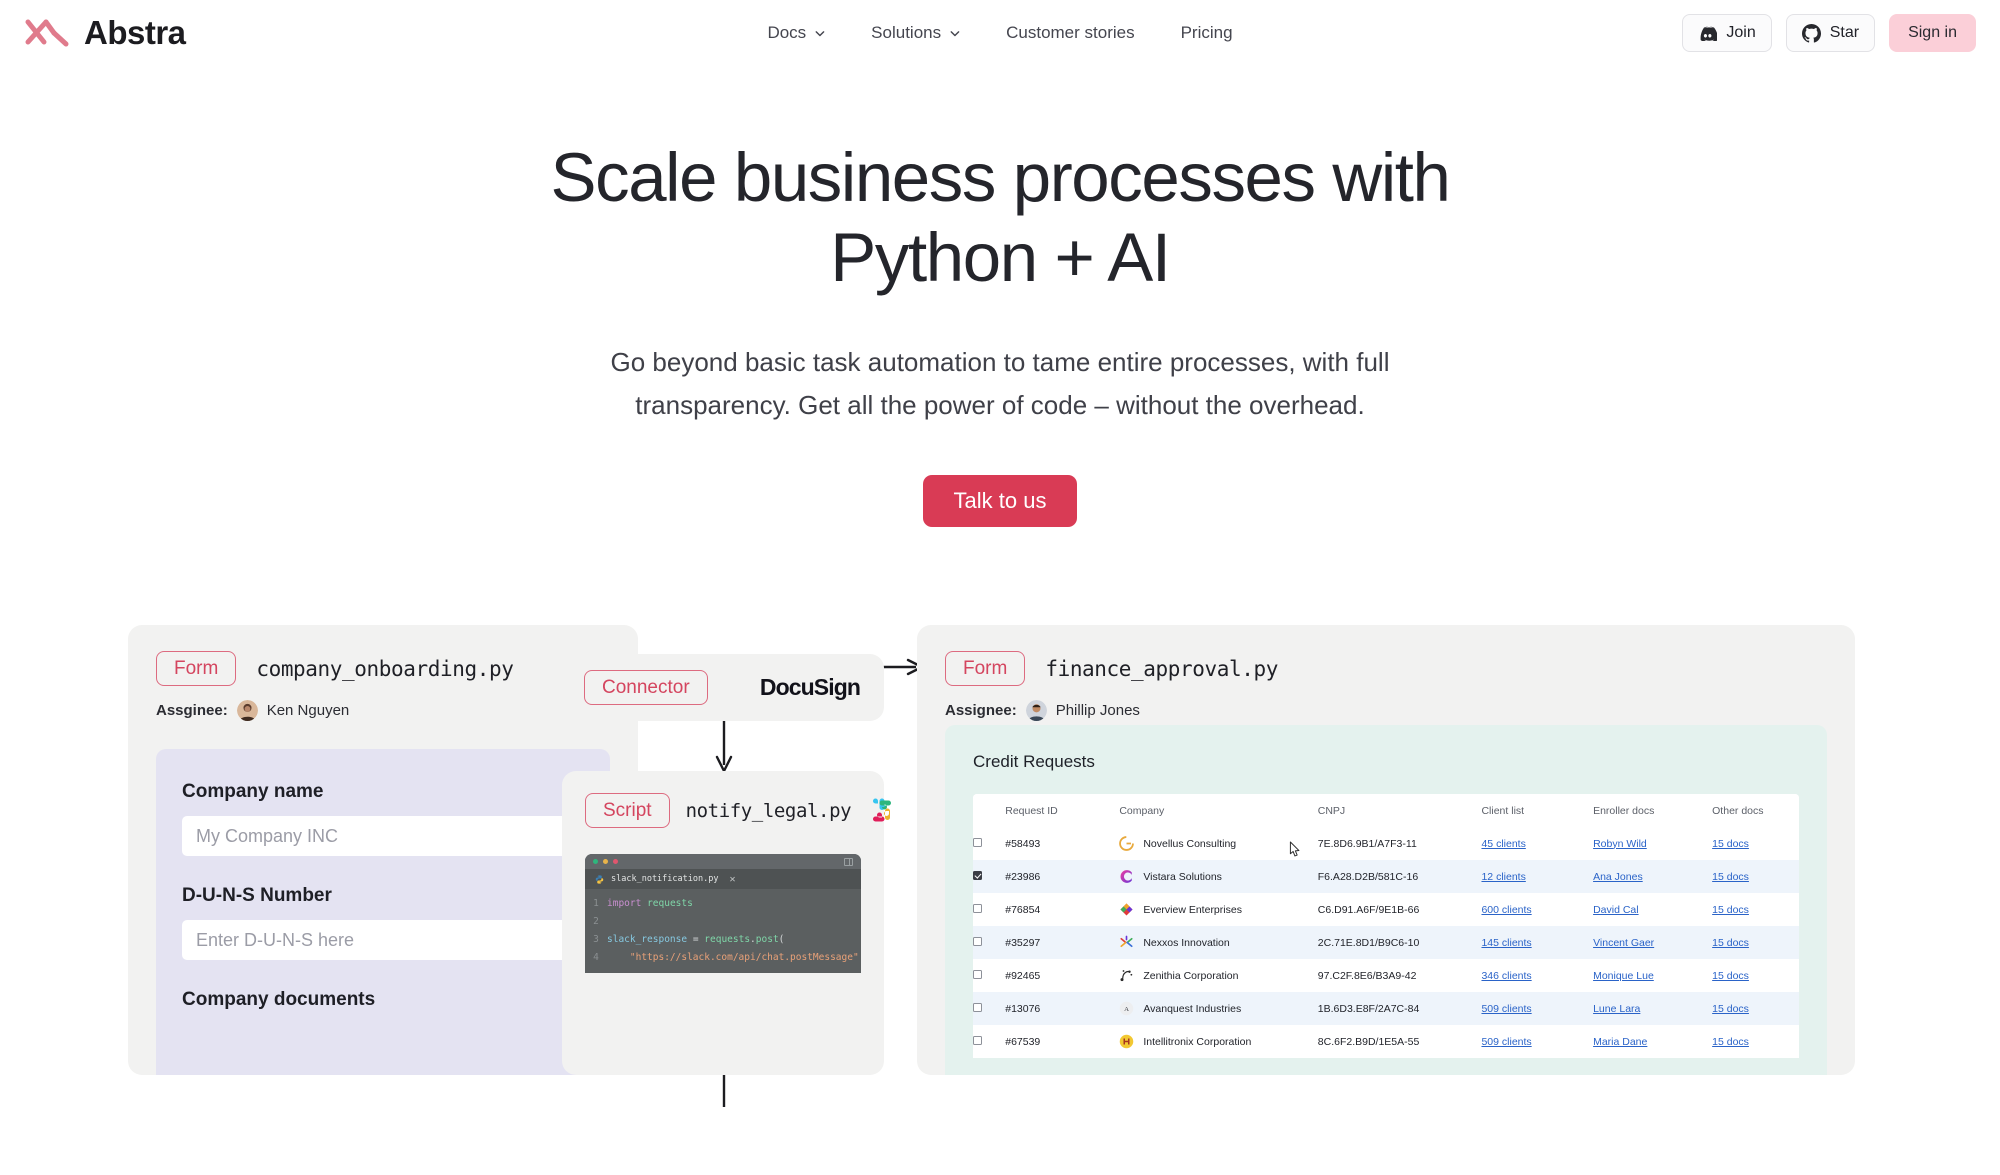 The height and width of the screenshot is (1175, 2000). What do you see at coordinates (1616, 910) in the screenshot?
I see `enroller-link: David Cal` at bounding box center [1616, 910].